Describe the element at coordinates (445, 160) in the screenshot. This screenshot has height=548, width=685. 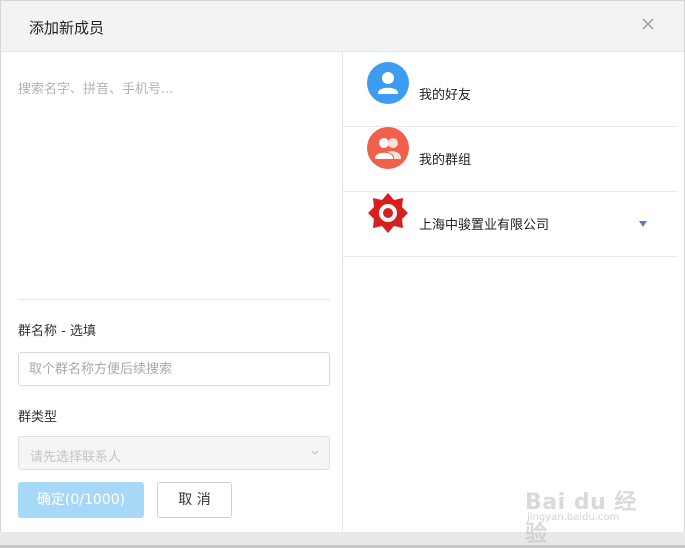
I see `list-item-label: 我的群组` at that location.